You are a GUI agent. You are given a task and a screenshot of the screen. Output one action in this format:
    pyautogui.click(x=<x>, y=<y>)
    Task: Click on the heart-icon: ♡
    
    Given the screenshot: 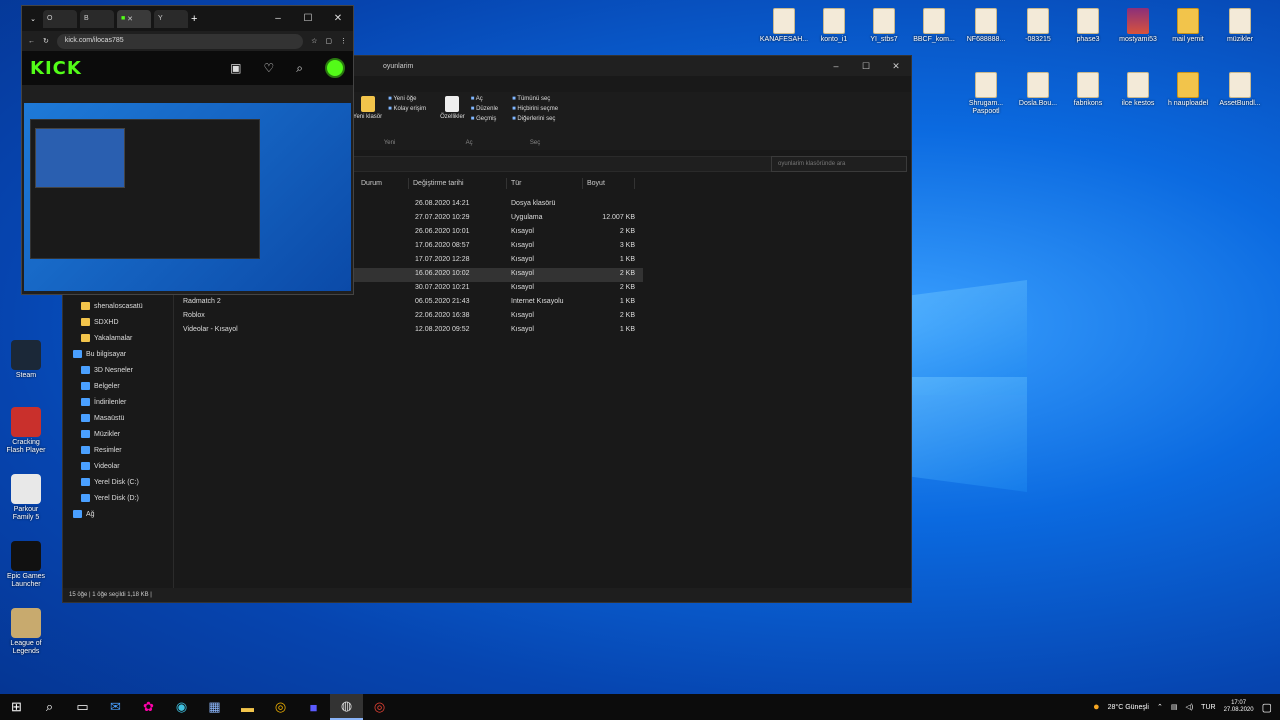 What is the action you would take?
    pyautogui.click(x=269, y=68)
    